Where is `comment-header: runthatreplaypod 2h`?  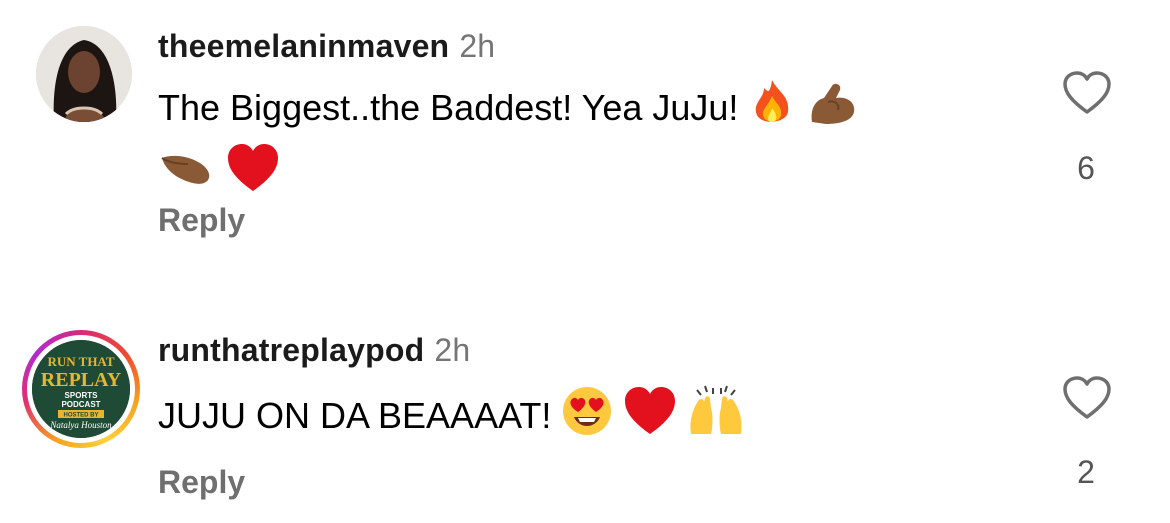
comment-header: runthatreplaypod 2h is located at coordinates (314, 350).